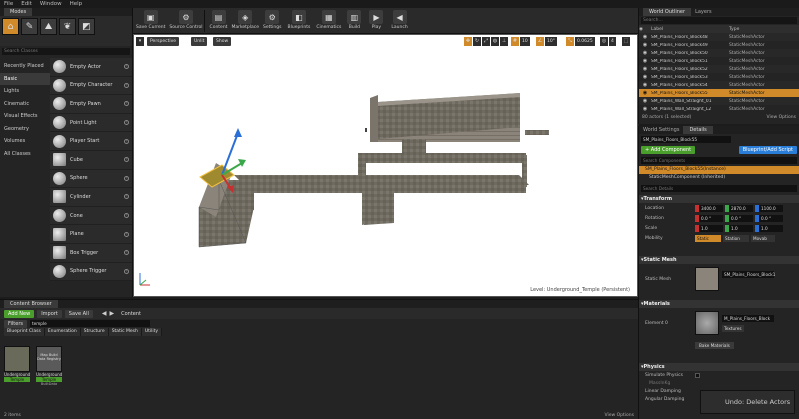 Image resolution: width=799 pixels, height=419 pixels. Describe the element at coordinates (707, 279) in the screenshot. I see `mesh-thumbnail` at that location.